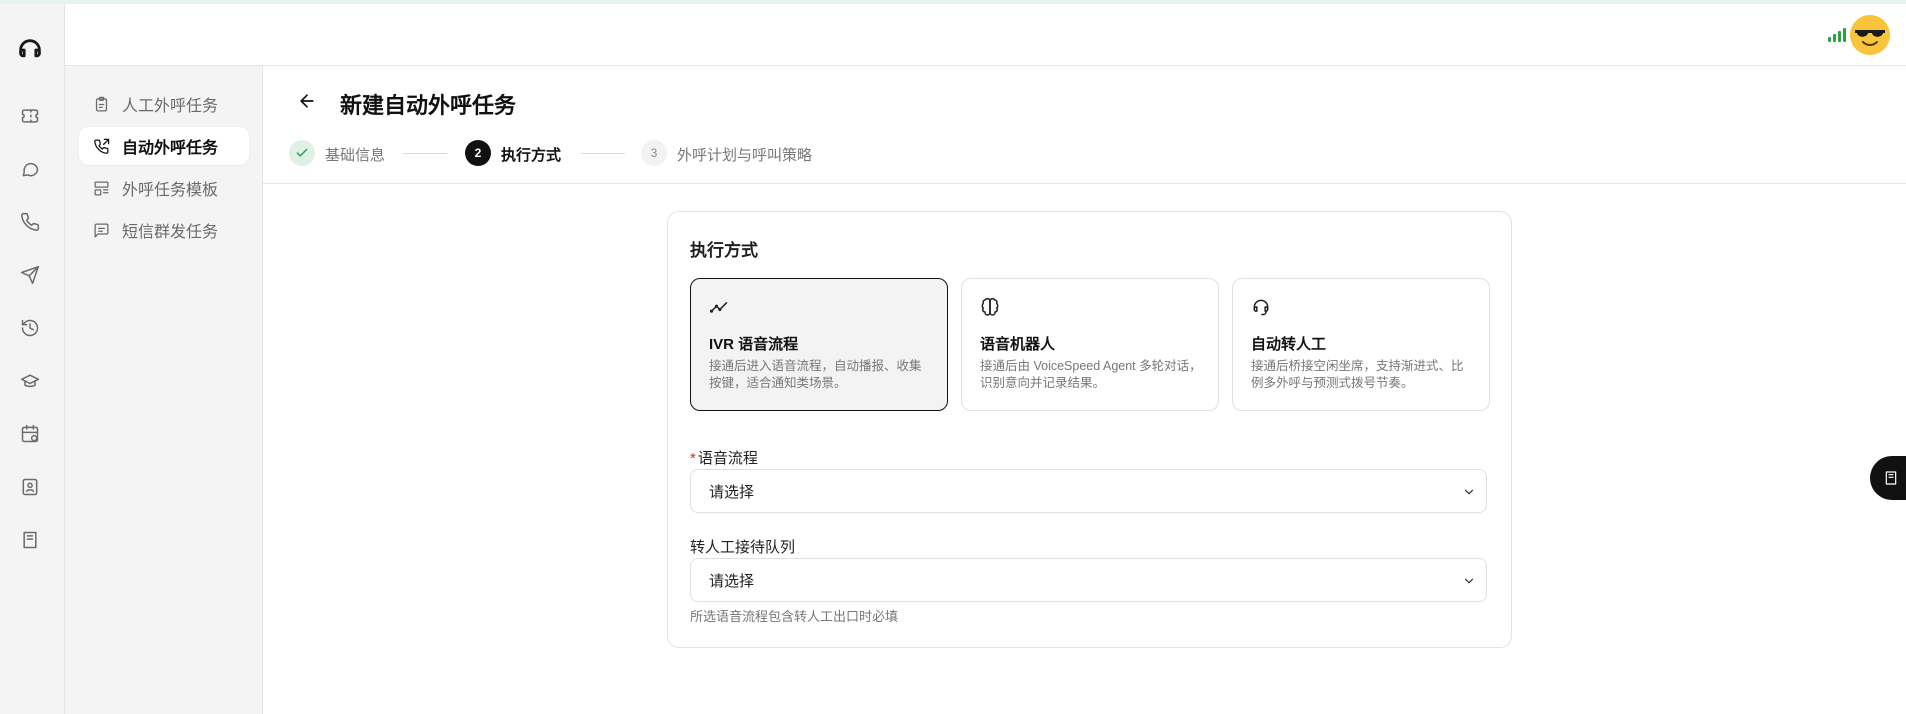 The image size is (1906, 714). I want to click on voice-flow-select-value: 请选择, so click(732, 492).